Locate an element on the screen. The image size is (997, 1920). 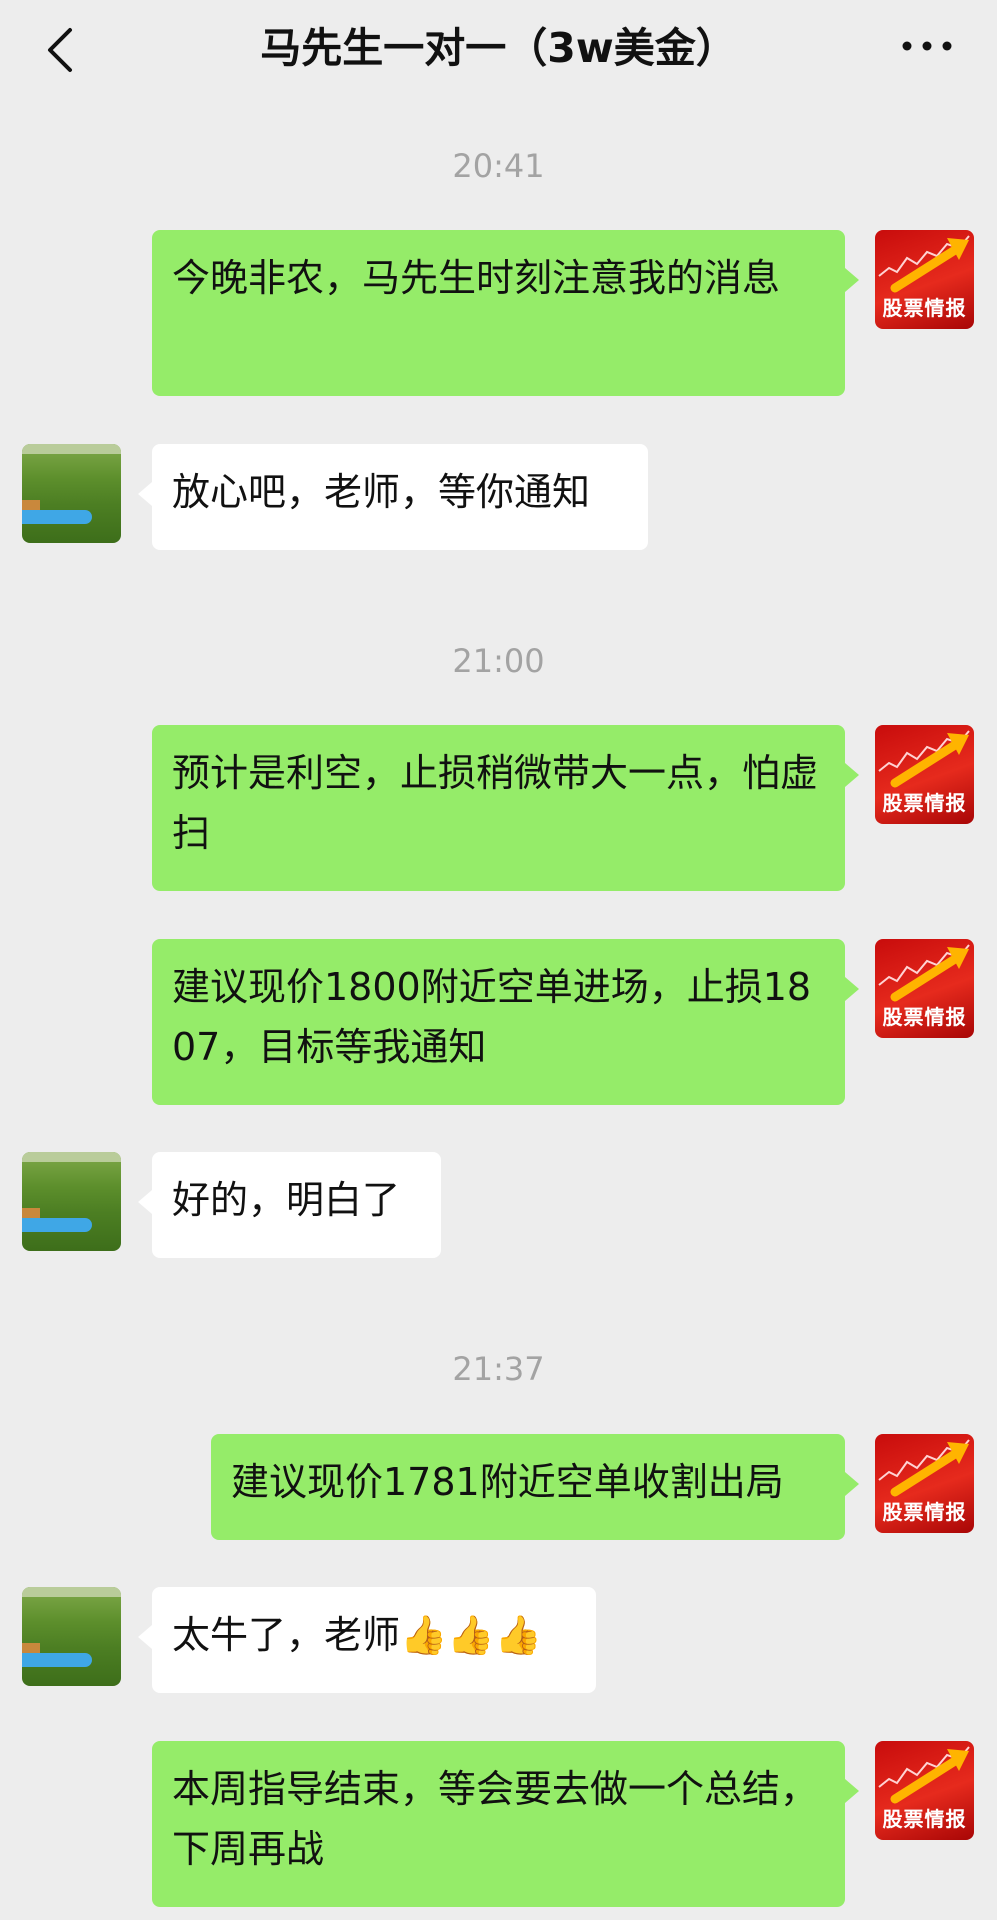
message-bubble-incoming: 太牛了，老师👍👍👍 is located at coordinates (367, 1640).